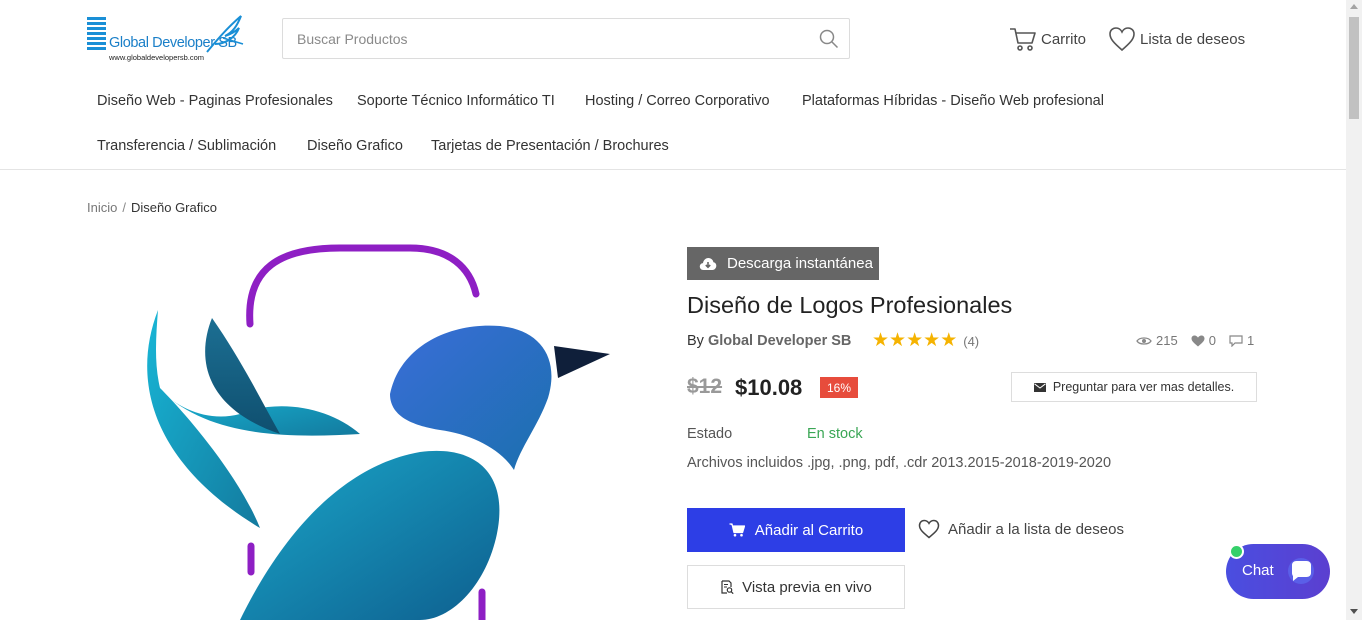  I want to click on page-scrollbar, so click(1354, 310).